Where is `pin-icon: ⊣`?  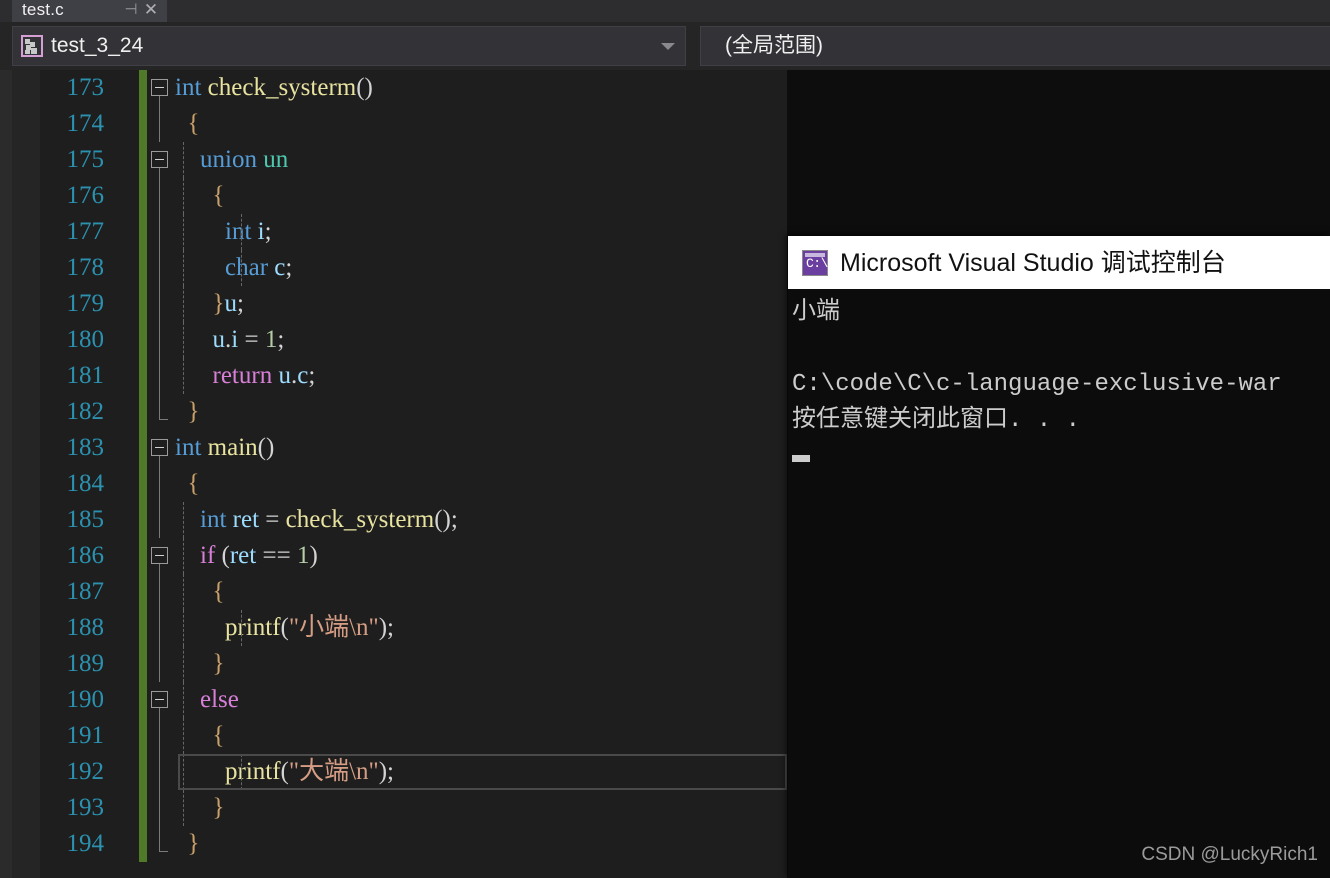 pin-icon: ⊣ is located at coordinates (131, 10).